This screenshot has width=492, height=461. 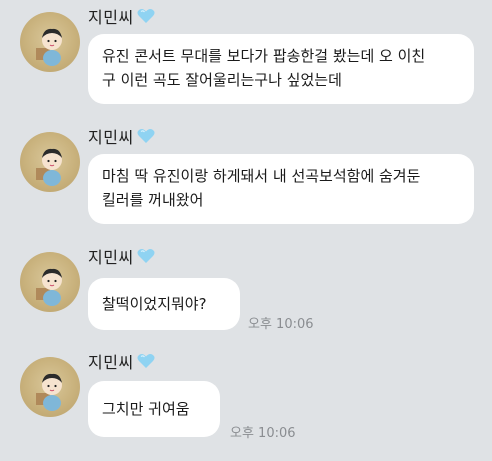 I want to click on message-bubble: 찰떡이었지뭐야?, so click(x=164, y=304).